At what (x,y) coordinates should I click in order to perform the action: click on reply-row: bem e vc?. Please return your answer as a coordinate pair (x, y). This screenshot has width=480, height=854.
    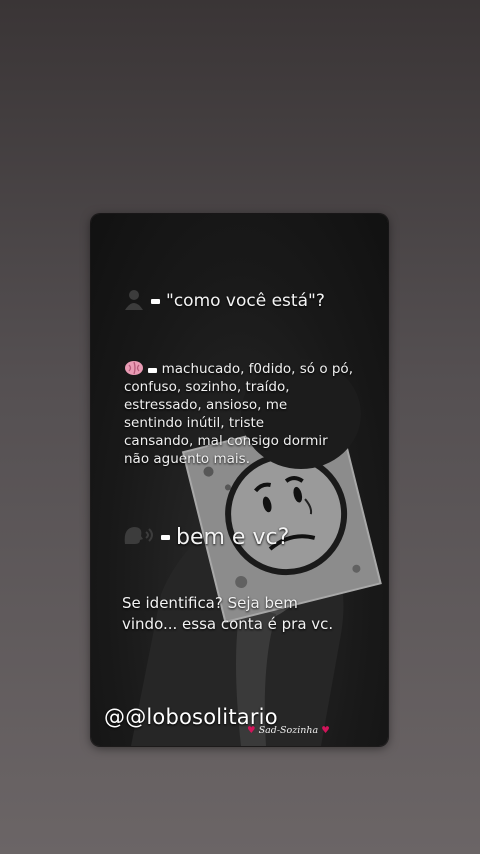
    Looking at the image, I should click on (205, 537).